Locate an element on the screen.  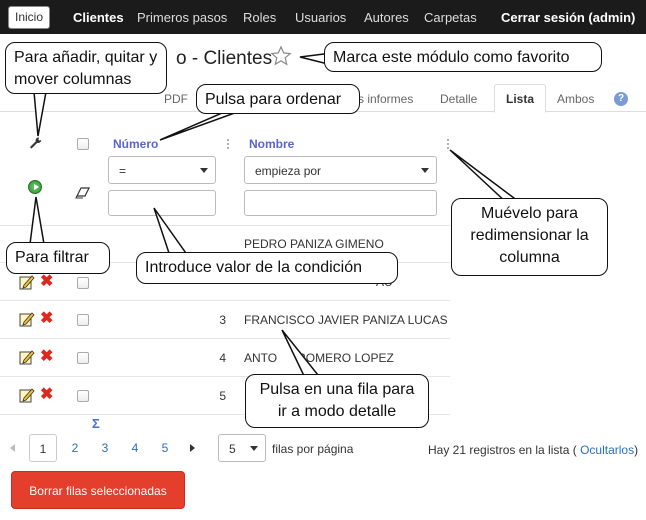
nav-item-roles: Roles is located at coordinates (259, 17).